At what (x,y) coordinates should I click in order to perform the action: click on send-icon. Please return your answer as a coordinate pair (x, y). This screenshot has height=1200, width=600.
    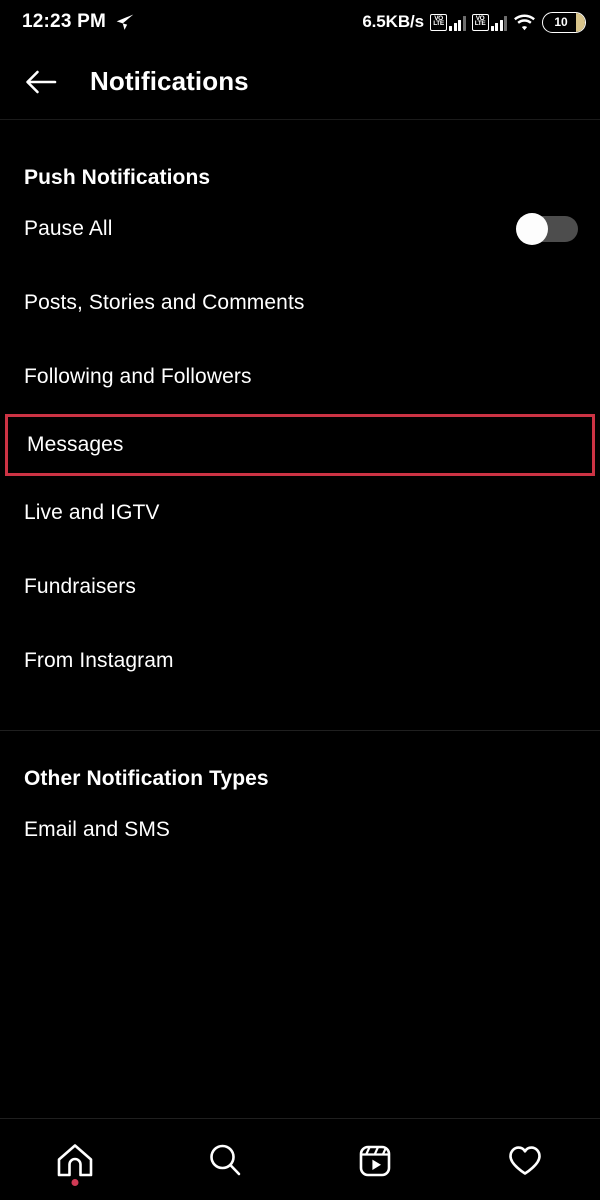
    Looking at the image, I should click on (125, 22).